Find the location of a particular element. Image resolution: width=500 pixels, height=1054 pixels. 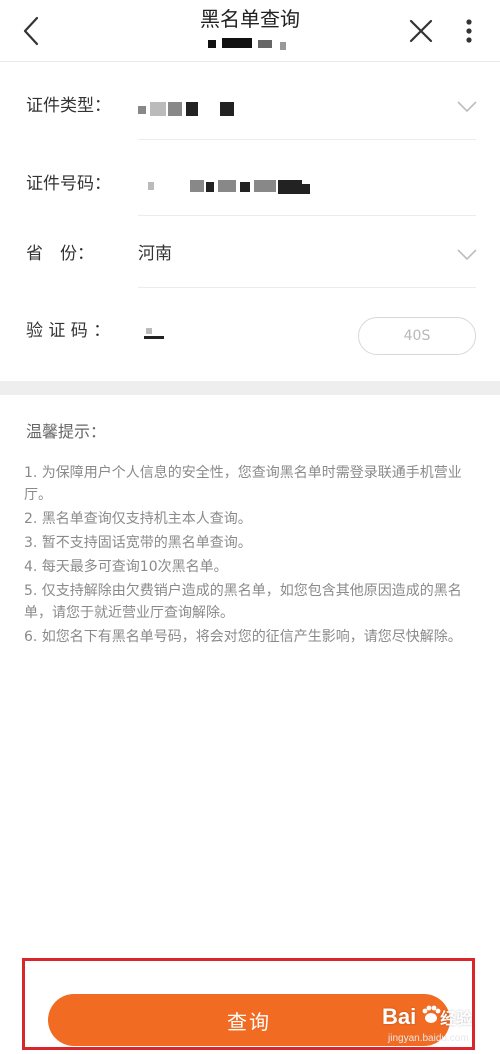

province-row: 省 份： 河南 is located at coordinates (250, 252).